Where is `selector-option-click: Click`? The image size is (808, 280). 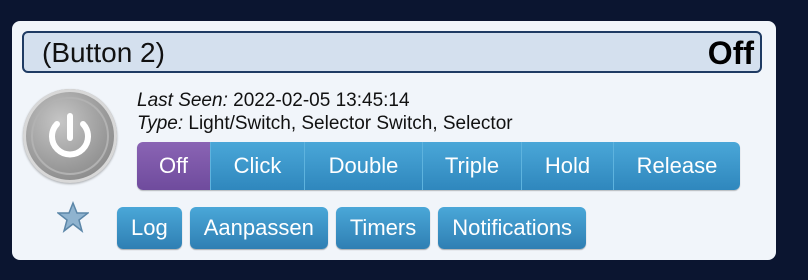 selector-option-click: Click is located at coordinates (257, 166).